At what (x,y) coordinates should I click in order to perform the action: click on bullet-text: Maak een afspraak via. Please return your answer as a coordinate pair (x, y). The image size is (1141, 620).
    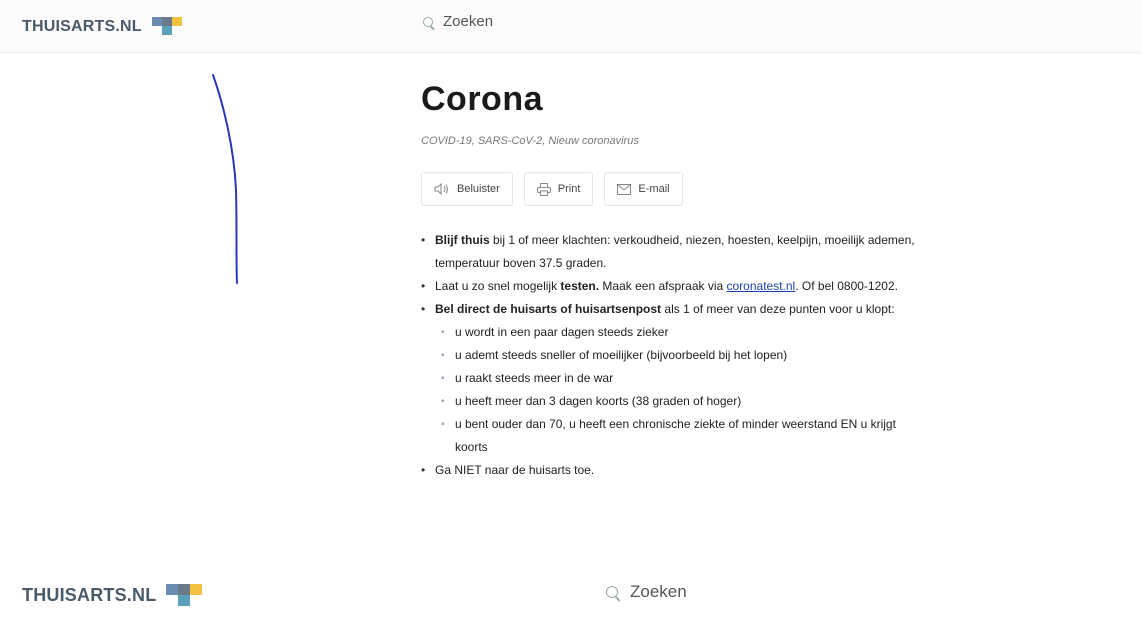
    Looking at the image, I should click on (663, 286).